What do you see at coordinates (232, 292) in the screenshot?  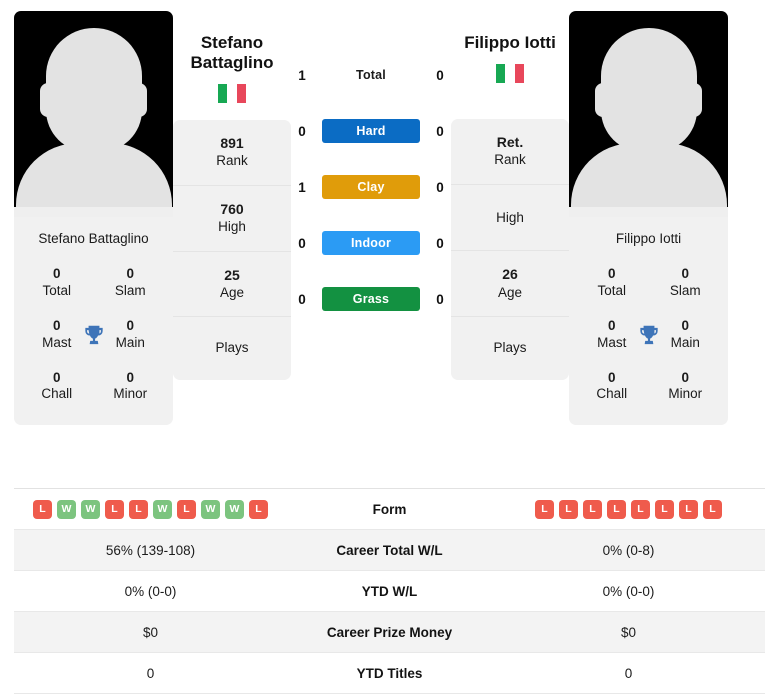 I see `left-stat-age-label: Age` at bounding box center [232, 292].